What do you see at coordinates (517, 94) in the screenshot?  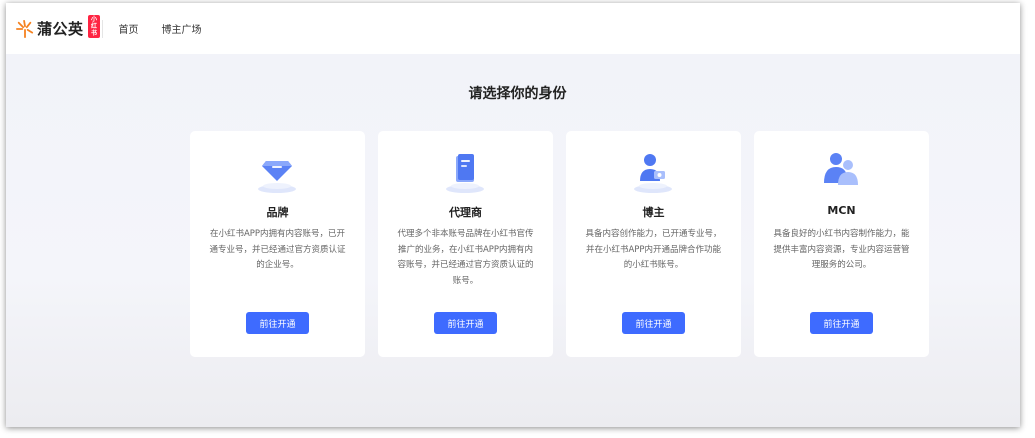 I see `page-title: 请选择你的身份` at bounding box center [517, 94].